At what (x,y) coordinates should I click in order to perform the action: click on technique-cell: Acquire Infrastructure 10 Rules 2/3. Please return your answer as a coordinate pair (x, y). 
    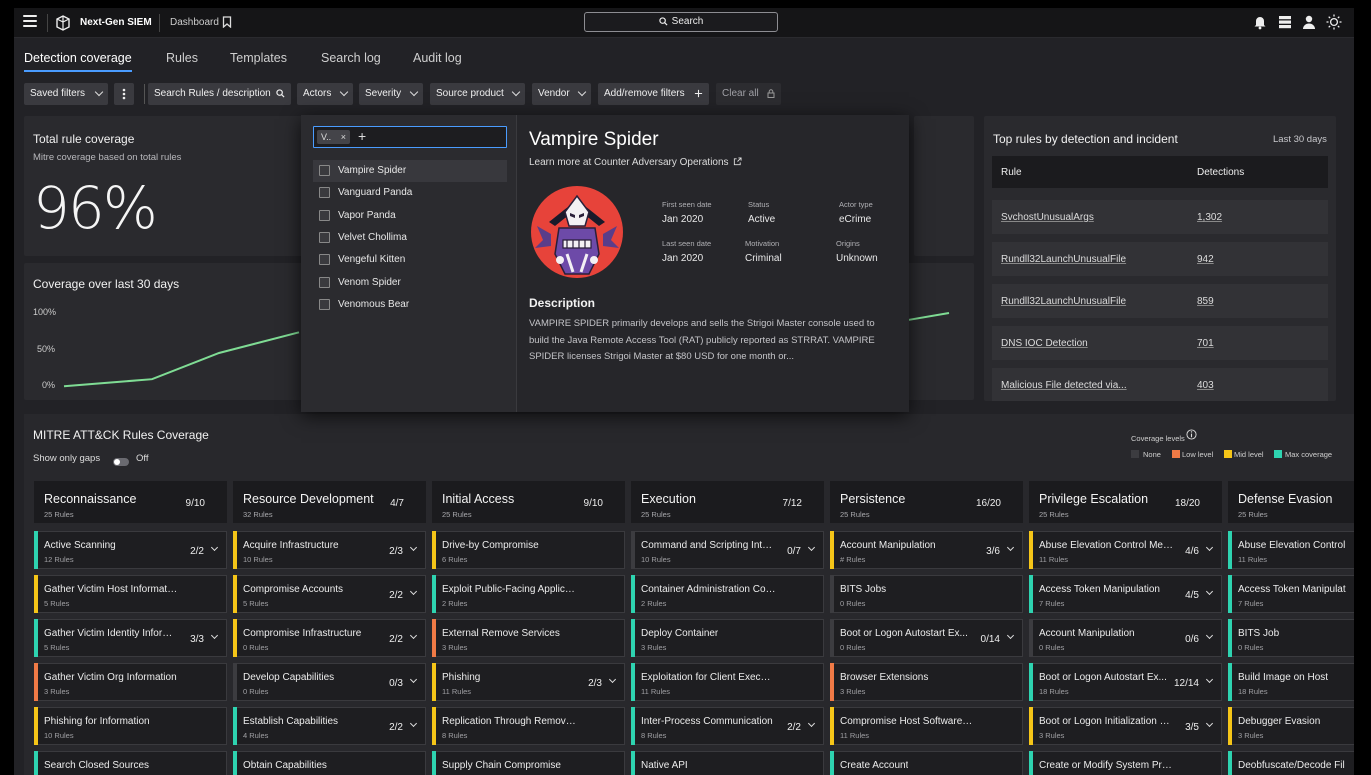
    Looking at the image, I should click on (329, 550).